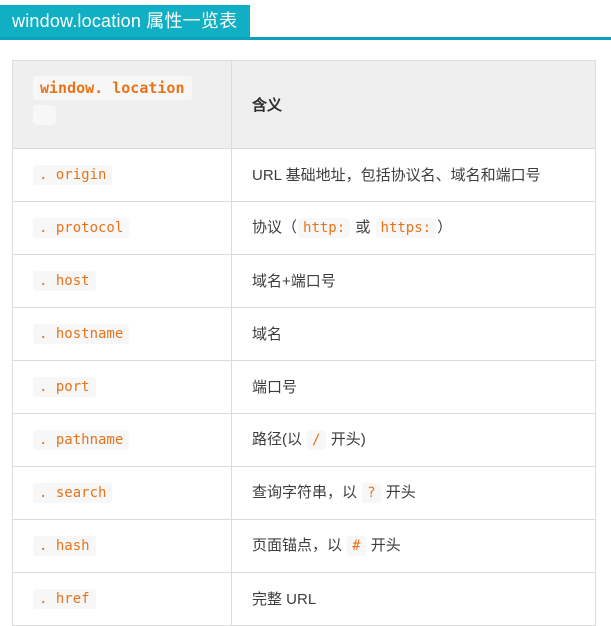 The height and width of the screenshot is (626, 611). What do you see at coordinates (307, 492) in the screenshot?
I see `description-text: 查询字符串，以` at bounding box center [307, 492].